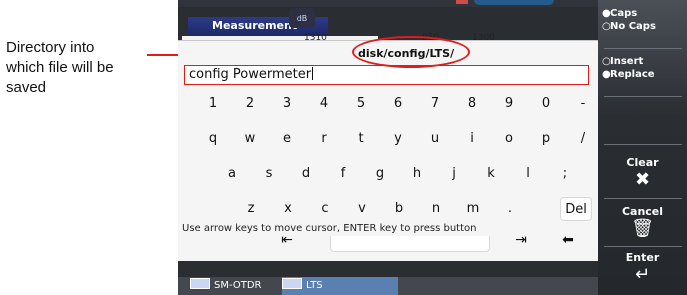 The width and height of the screenshot is (687, 295). What do you see at coordinates (361, 139) in the screenshot?
I see `char-key: t` at bounding box center [361, 139].